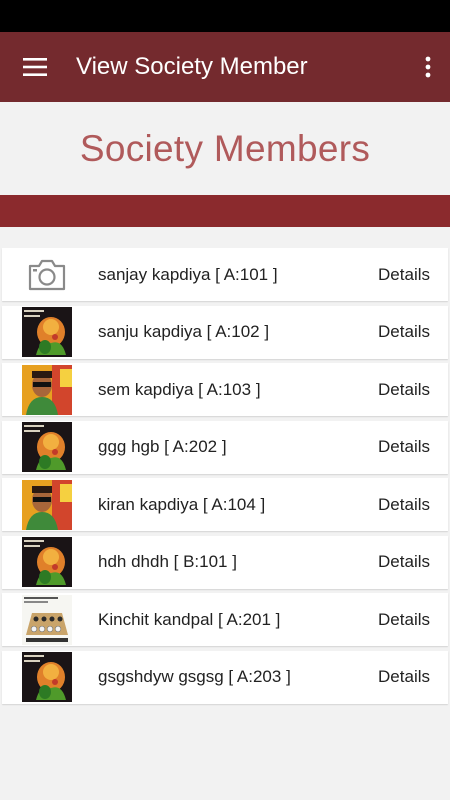  Describe the element at coordinates (167, 561) in the screenshot. I see `member-name: hdh dhdh [ B:101 ]` at that location.